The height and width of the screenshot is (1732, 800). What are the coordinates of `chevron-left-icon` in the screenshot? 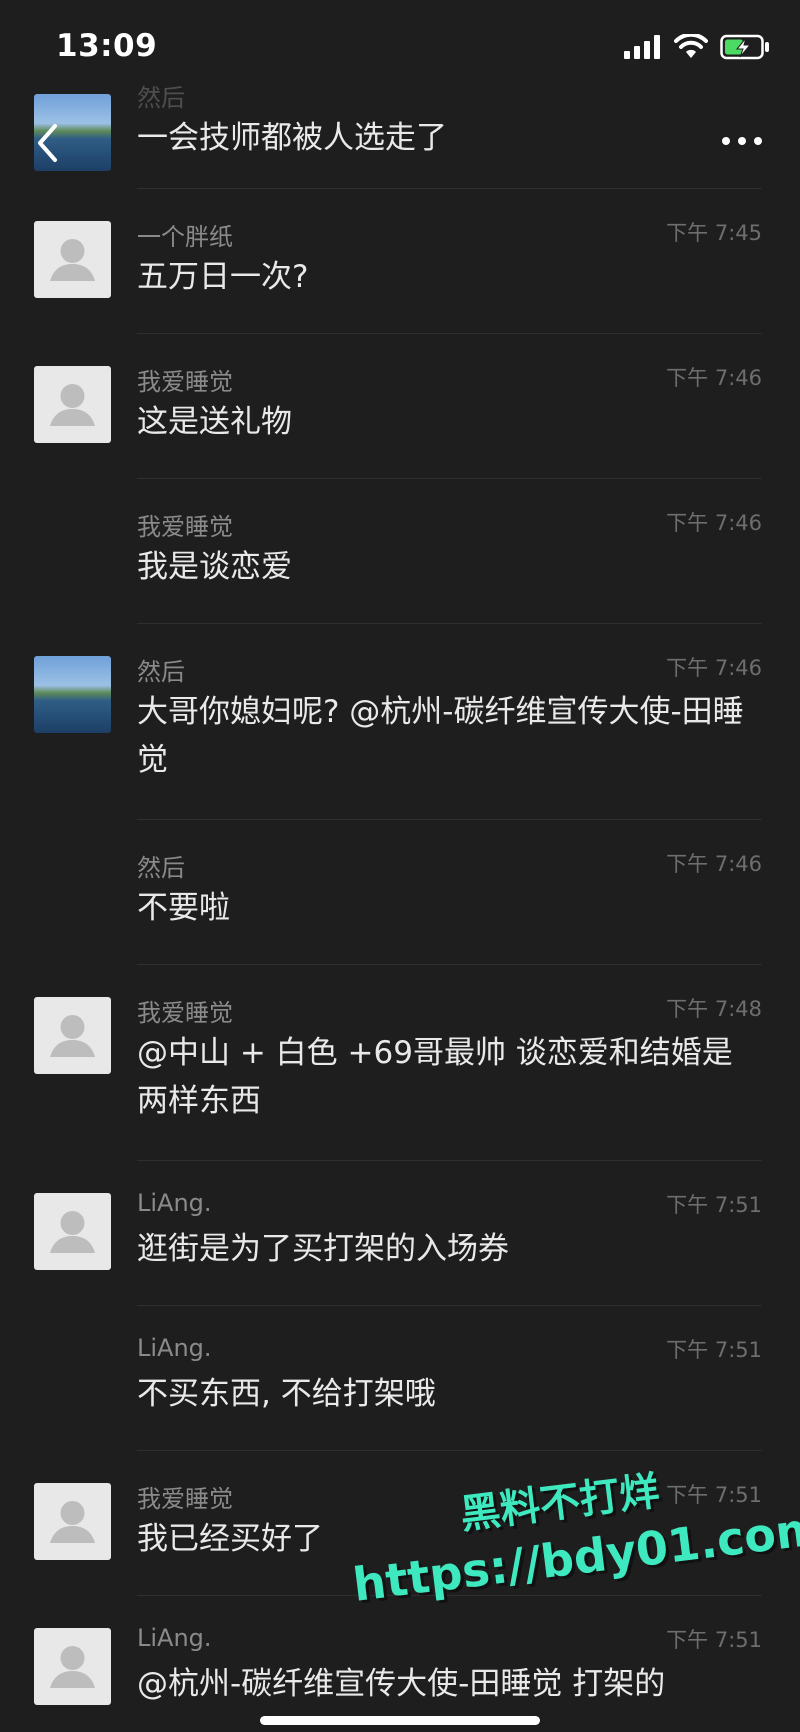 It's located at (47, 143).